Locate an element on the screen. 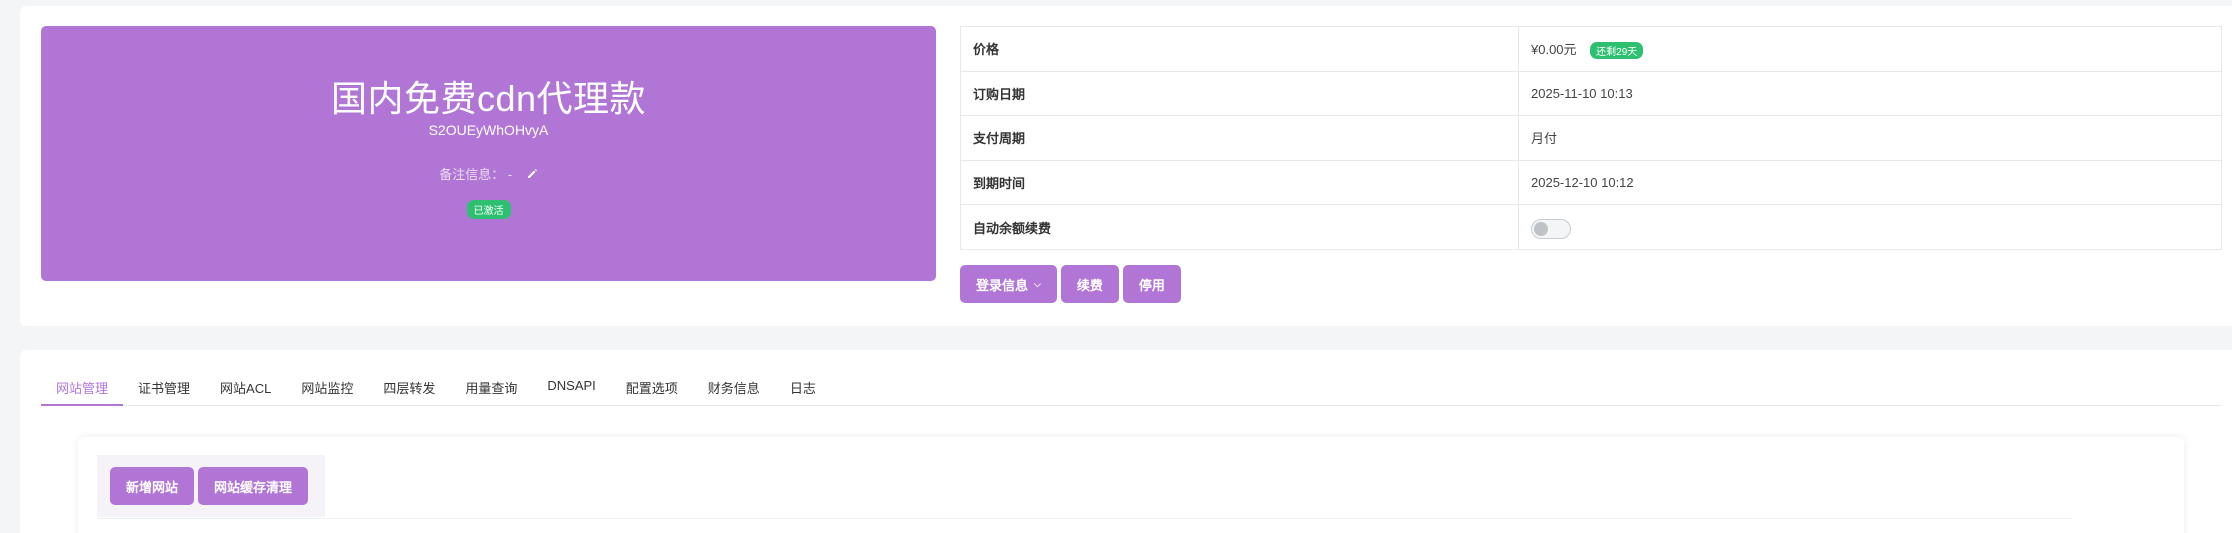 Image resolution: width=2232 pixels, height=533 pixels. expiry-value: 2025-12-10 10:12 is located at coordinates (1870, 182).